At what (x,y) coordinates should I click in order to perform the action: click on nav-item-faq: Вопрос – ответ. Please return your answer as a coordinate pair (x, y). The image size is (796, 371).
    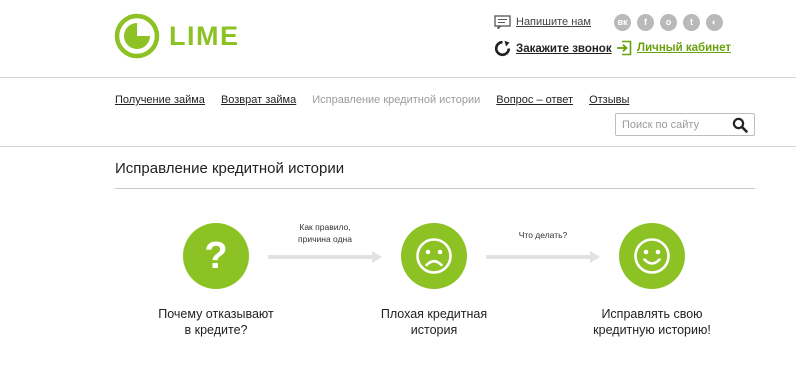
    Looking at the image, I should click on (534, 100).